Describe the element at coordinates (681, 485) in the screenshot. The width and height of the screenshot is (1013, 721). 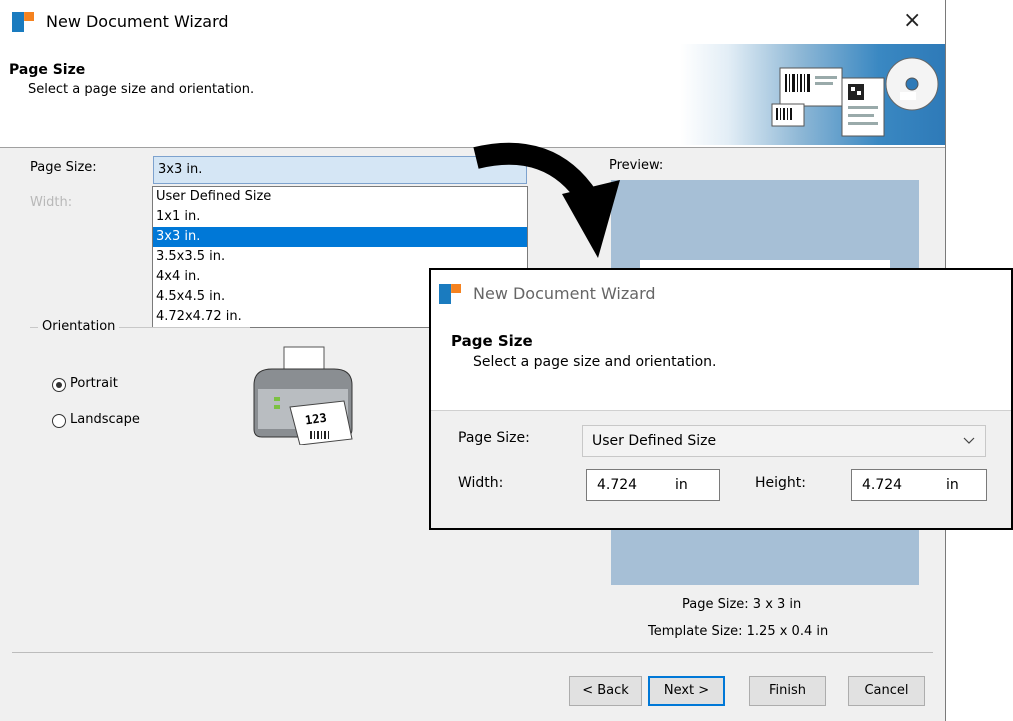
I see `overlay-width-unit: in` at that location.